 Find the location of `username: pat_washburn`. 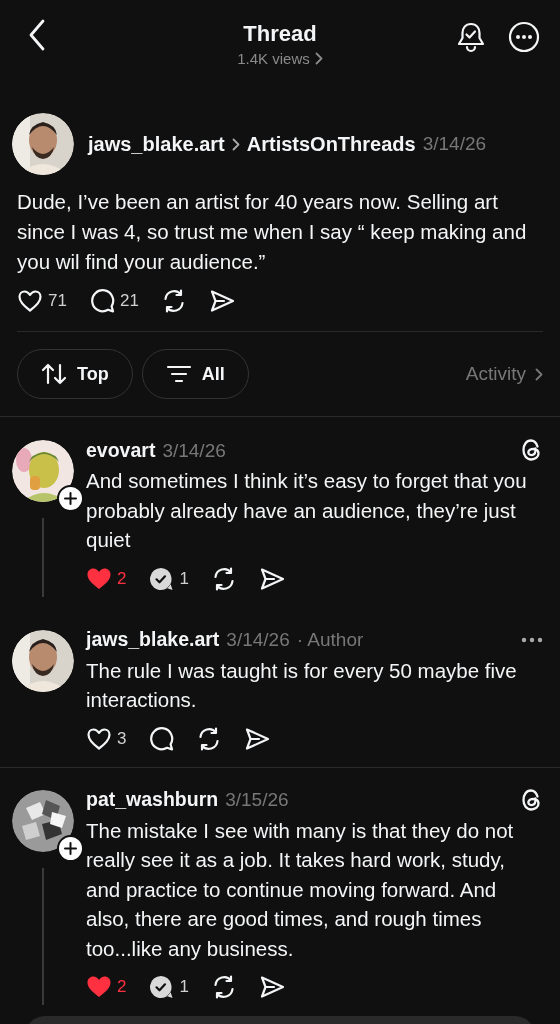

username: pat_washburn is located at coordinates (152, 799).